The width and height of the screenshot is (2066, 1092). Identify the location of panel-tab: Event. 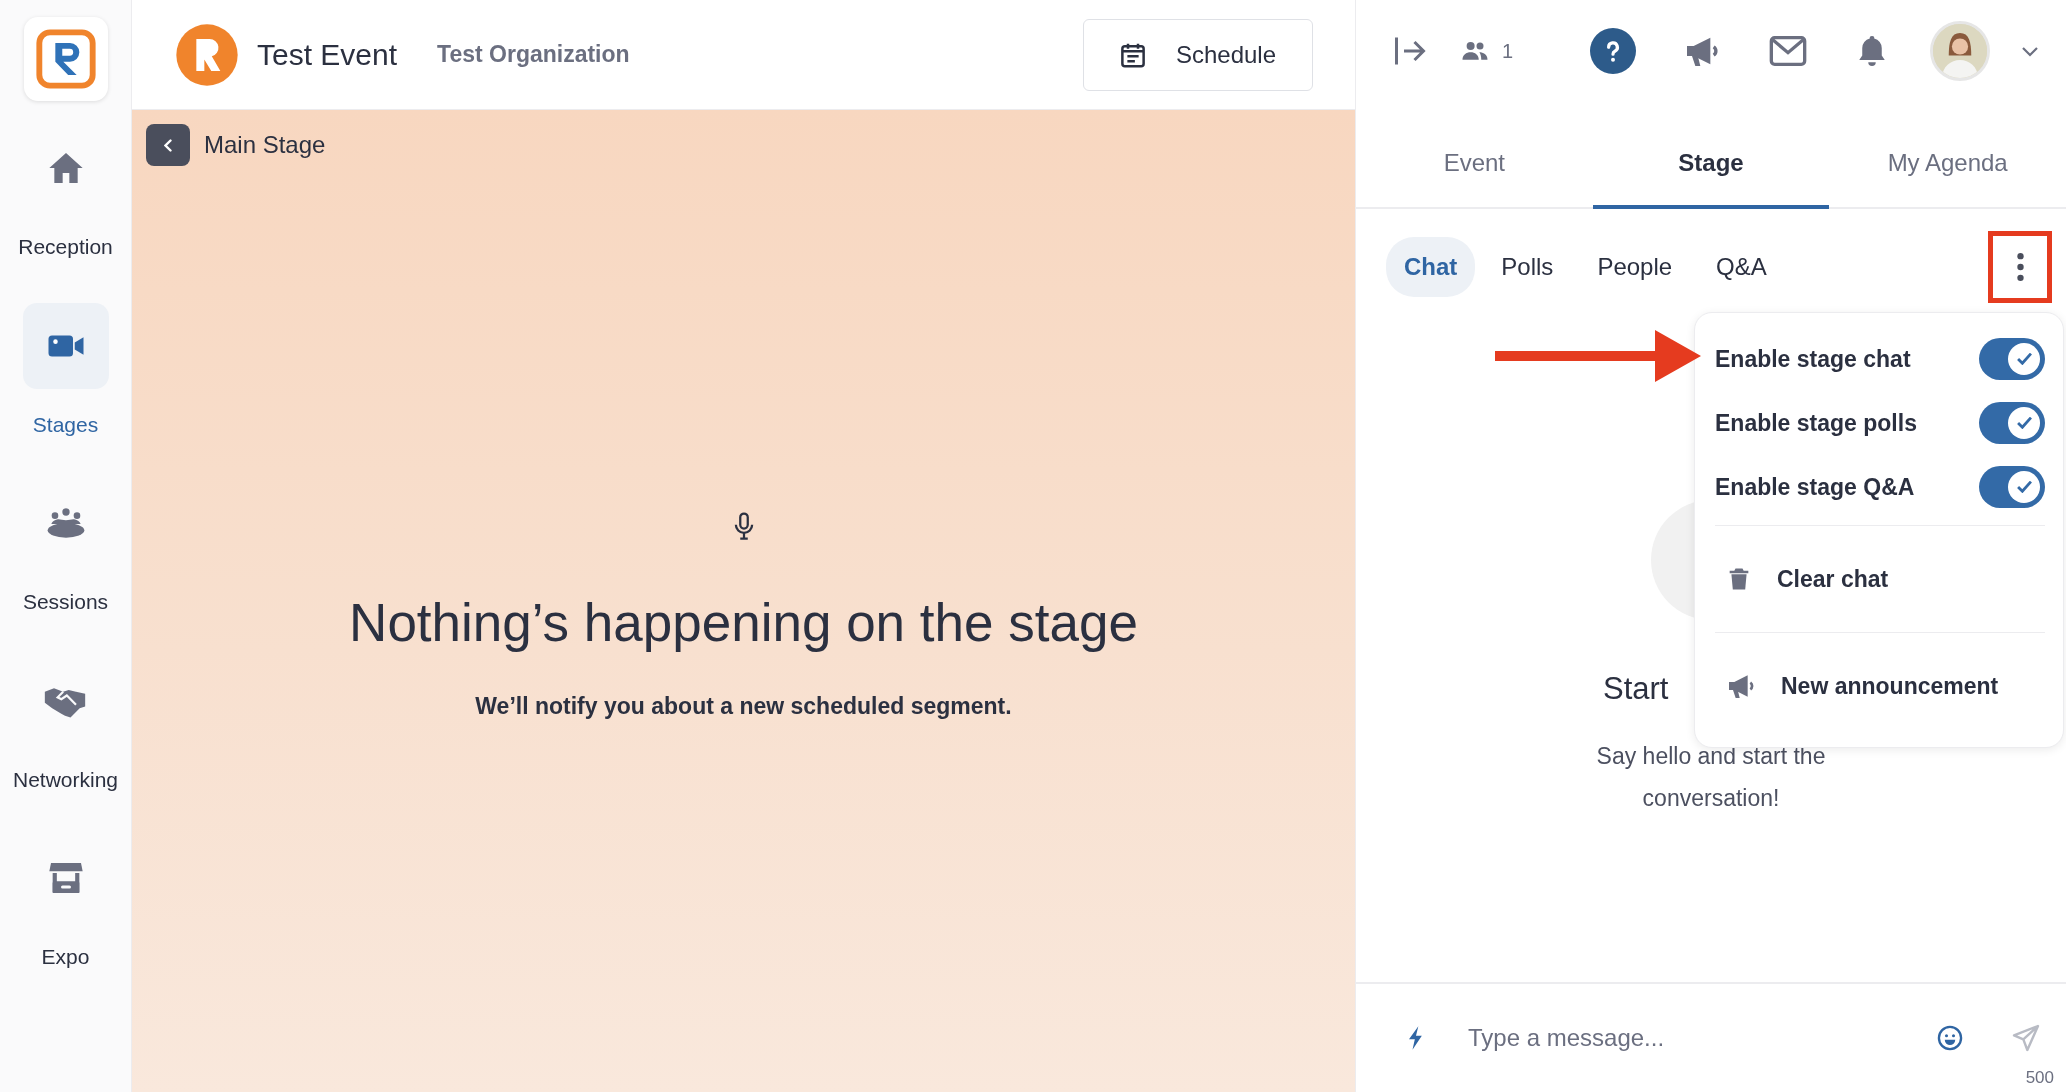
(1474, 155).